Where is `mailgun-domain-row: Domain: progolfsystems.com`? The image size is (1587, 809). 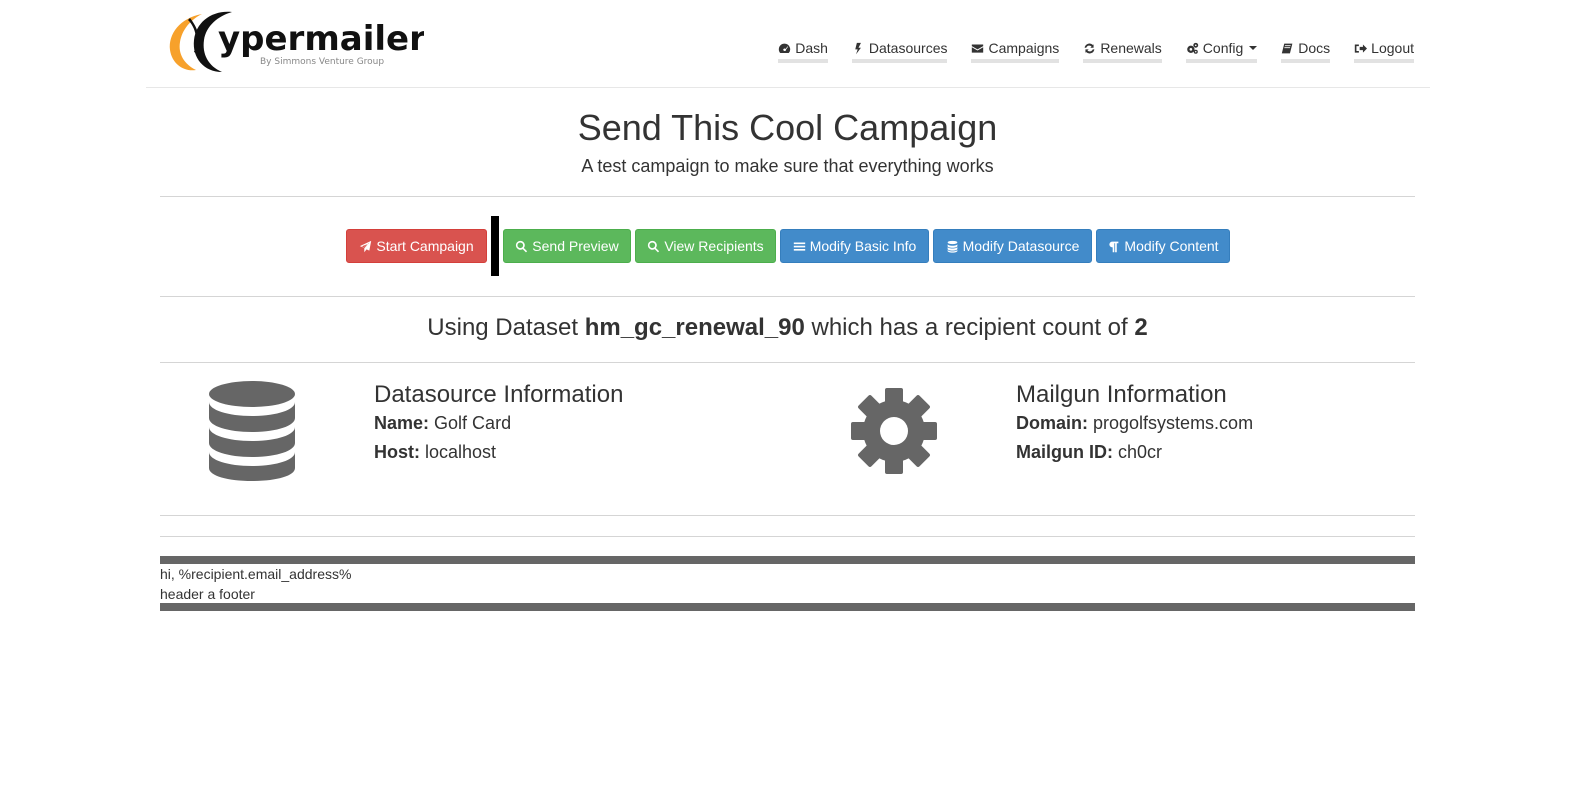 mailgun-domain-row: Domain: progolfsystems.com is located at coordinates (1134, 423).